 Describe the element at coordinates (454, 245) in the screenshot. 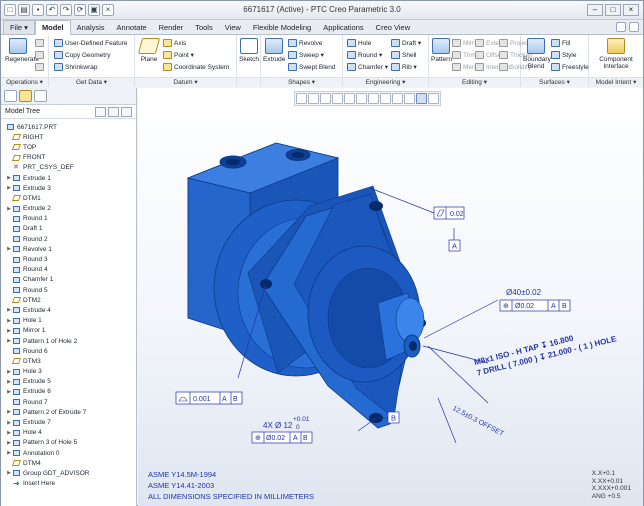

I see `datum-a-tag: A` at that location.